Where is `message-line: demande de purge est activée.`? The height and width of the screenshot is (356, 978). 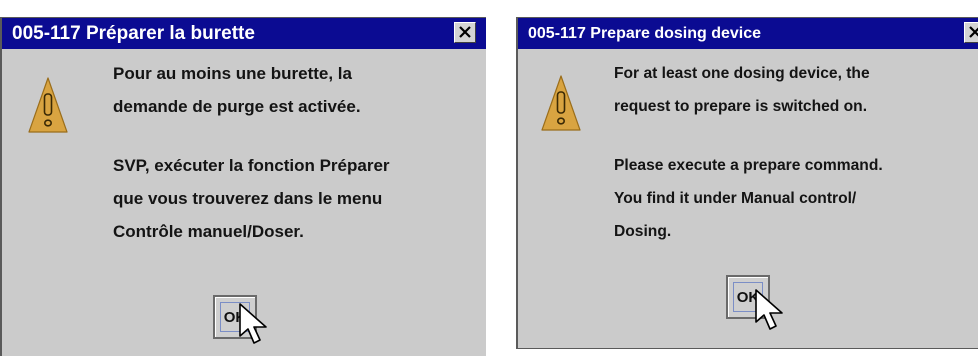 message-line: demande de purge est activée. is located at coordinates (237, 106).